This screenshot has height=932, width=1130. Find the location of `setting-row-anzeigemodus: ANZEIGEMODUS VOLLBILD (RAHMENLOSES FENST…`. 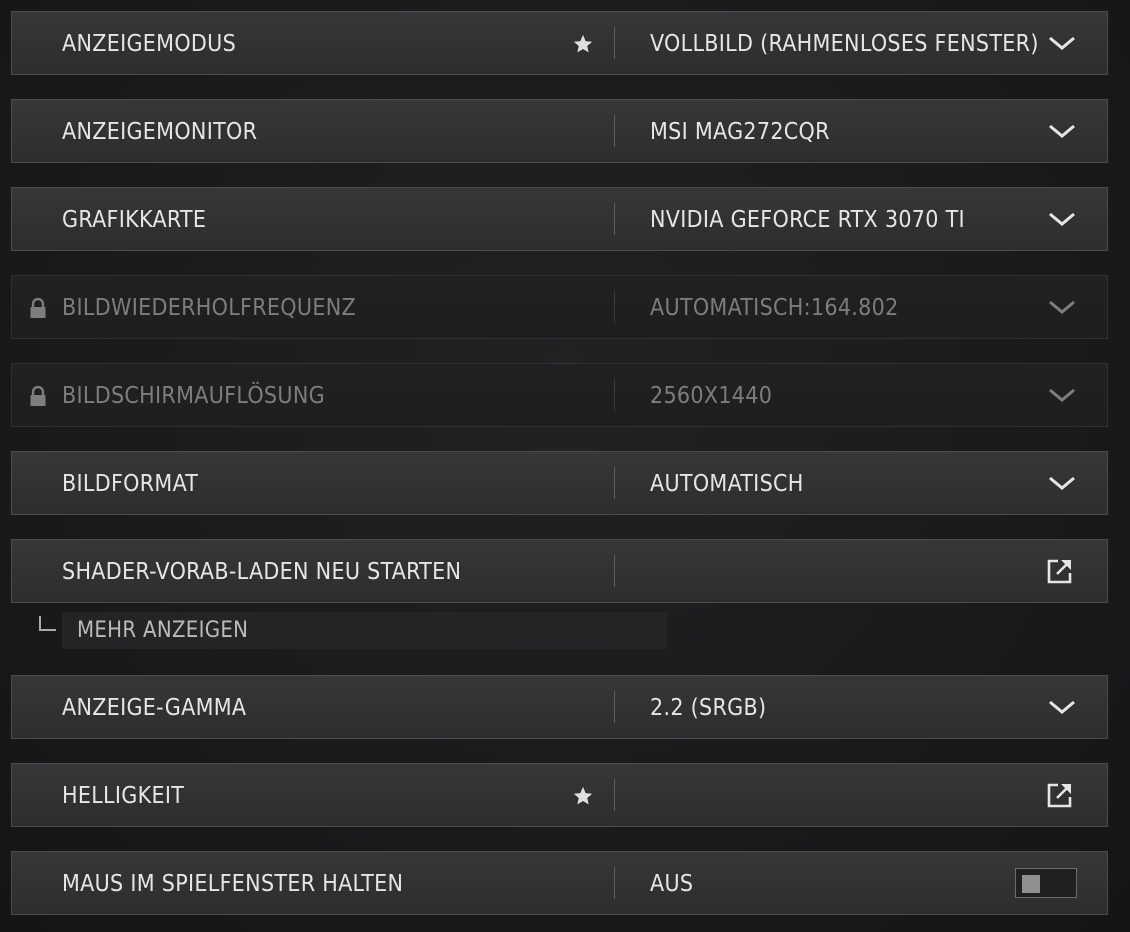

setting-row-anzeigemodus: ANZEIGEMODUS VOLLBILD (RAHMENLOSES FENST… is located at coordinates (559, 43).